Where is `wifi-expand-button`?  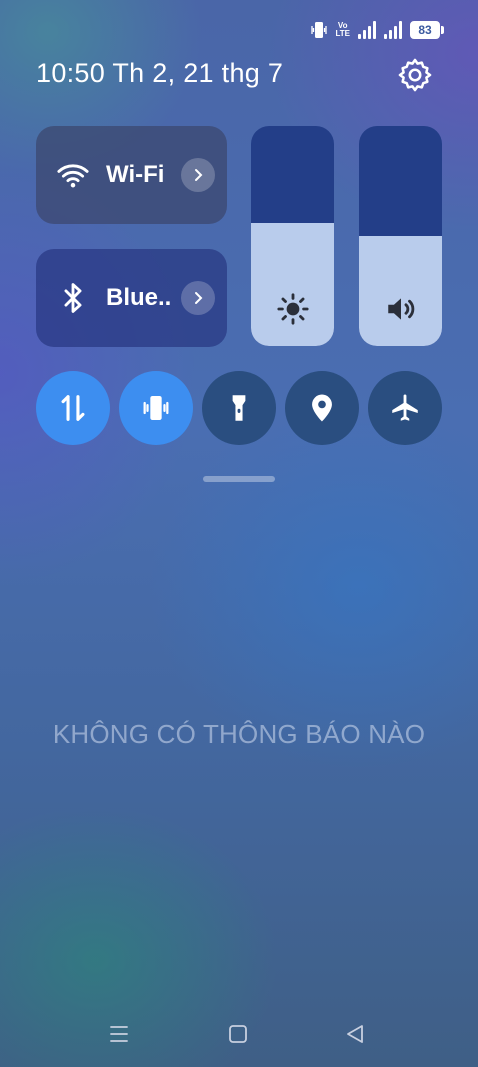
wifi-expand-button is located at coordinates (198, 175).